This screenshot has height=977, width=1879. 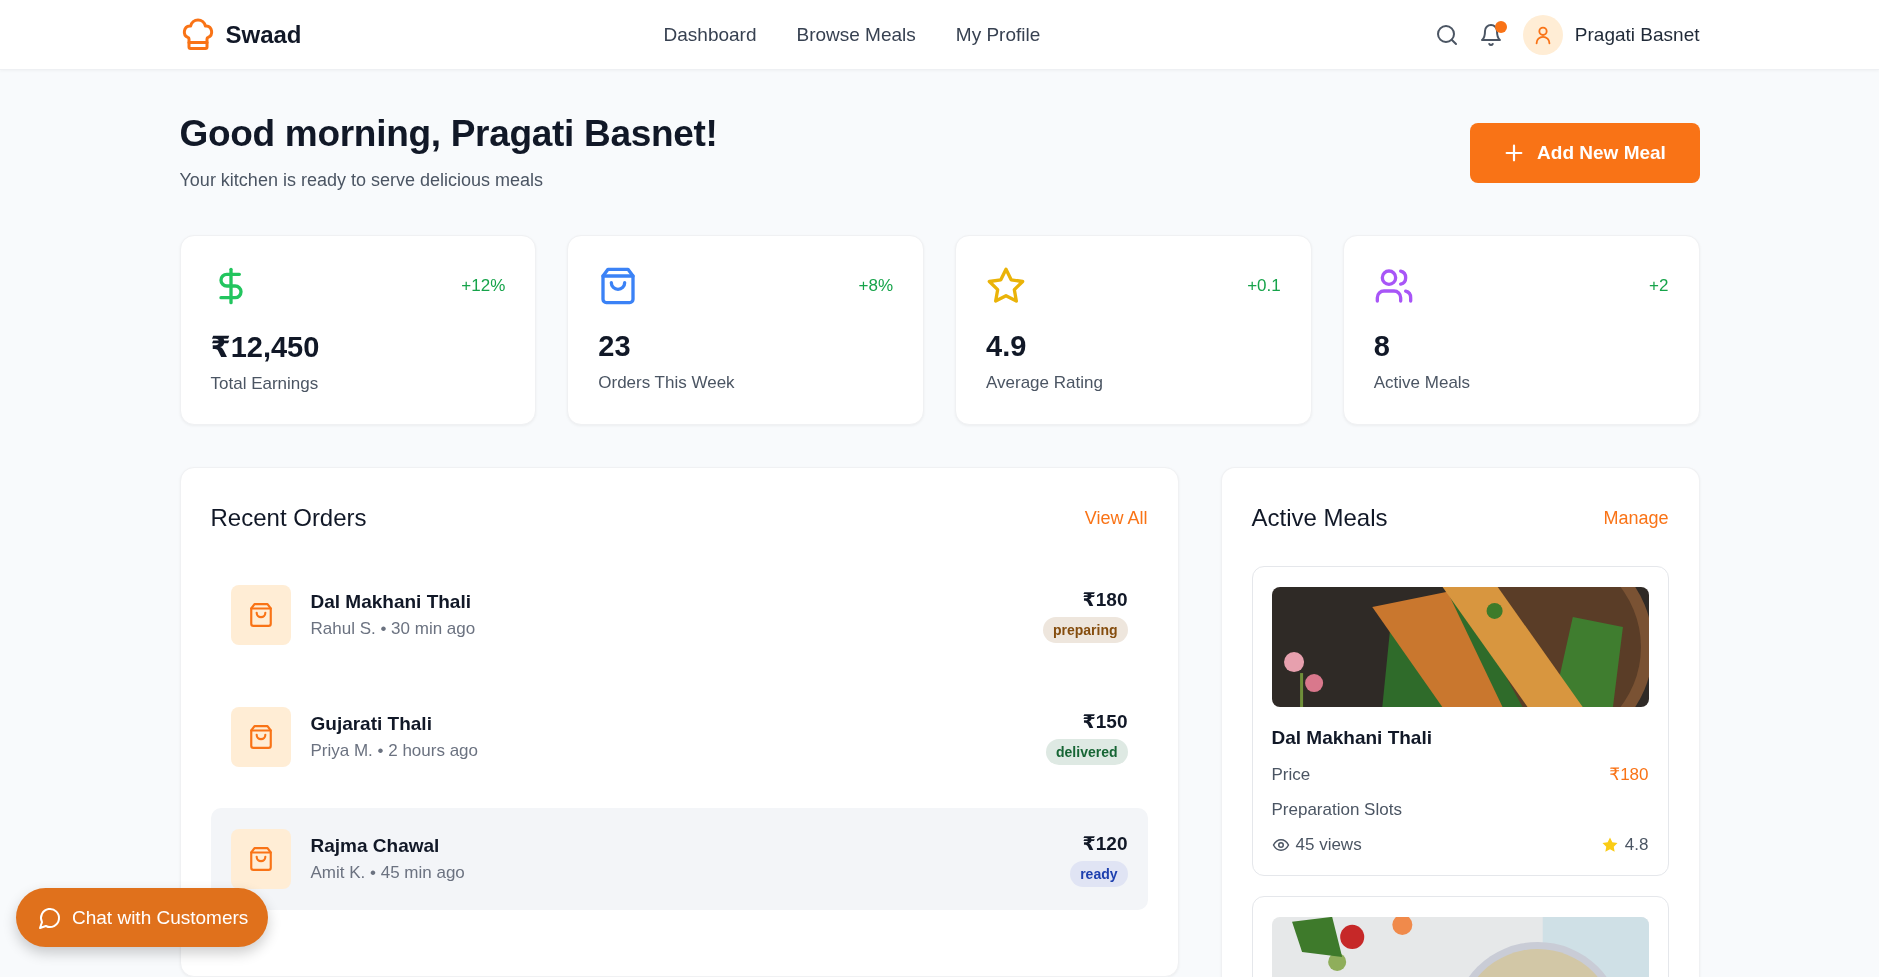 I want to click on stat-label: Active Meals, so click(x=1422, y=383).